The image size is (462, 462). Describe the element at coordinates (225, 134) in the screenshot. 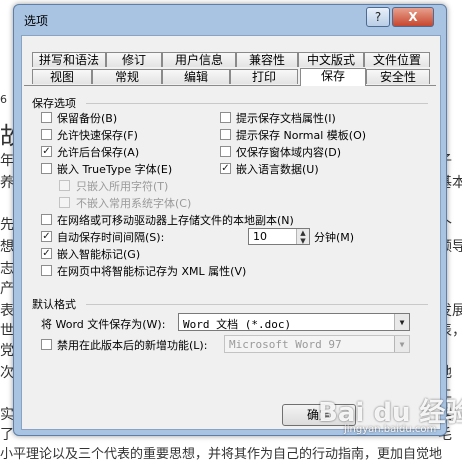

I see `prompt-normal-checkbox` at that location.